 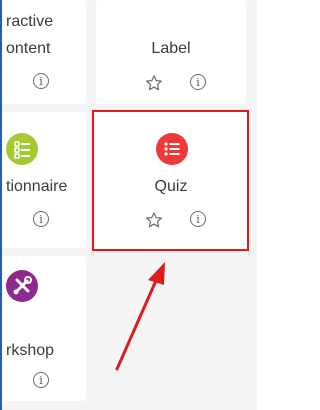 I want to click on arrow-annotation, so click(x=140, y=316).